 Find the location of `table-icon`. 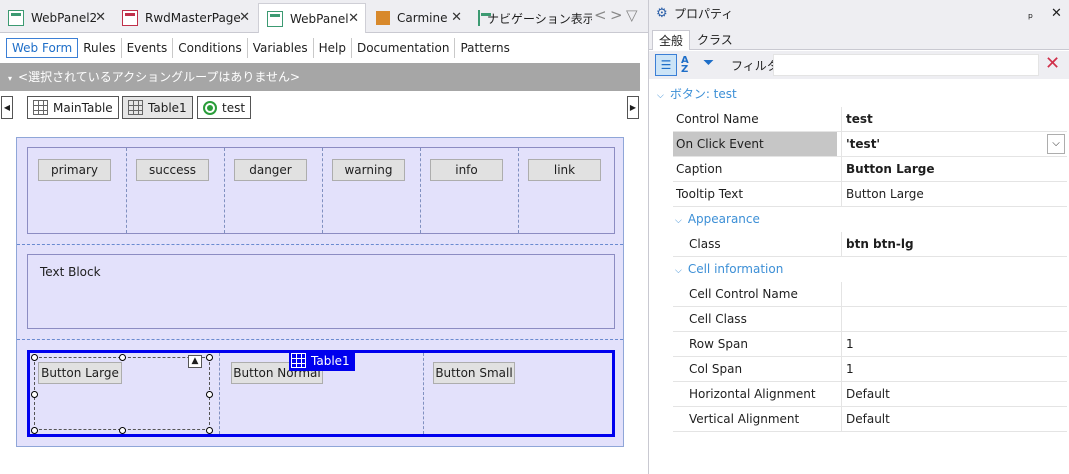

table-icon is located at coordinates (135, 107).